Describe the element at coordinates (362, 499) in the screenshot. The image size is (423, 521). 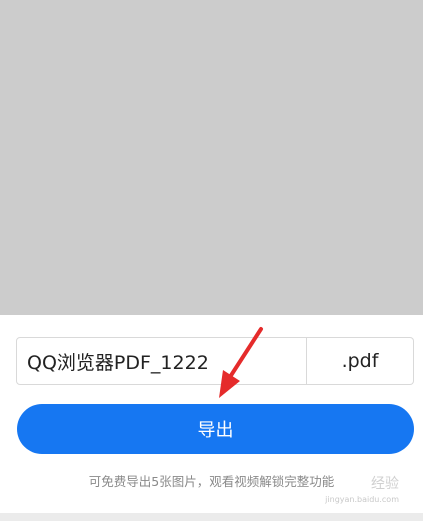
I see `watermark-url: jingyan.baidu.com` at that location.